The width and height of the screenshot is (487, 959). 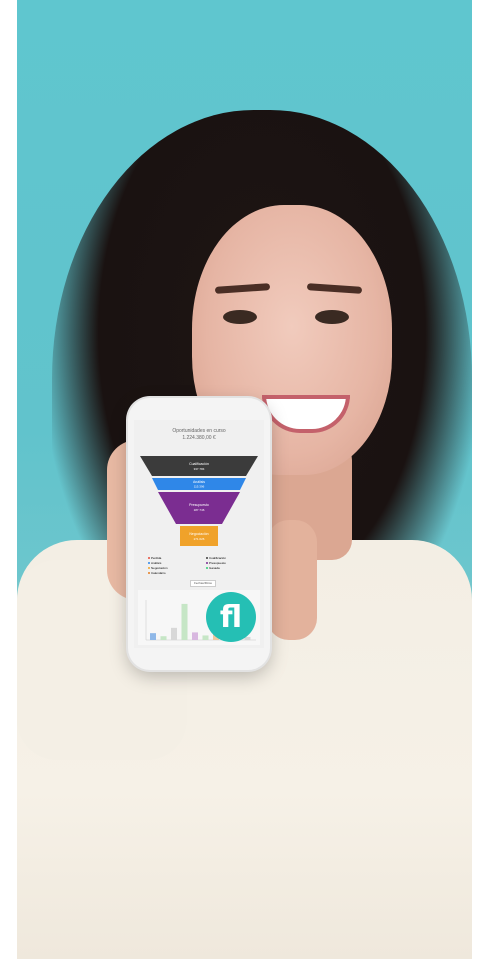 I want to click on funnel-value-3: 187.746, so click(x=199, y=510).